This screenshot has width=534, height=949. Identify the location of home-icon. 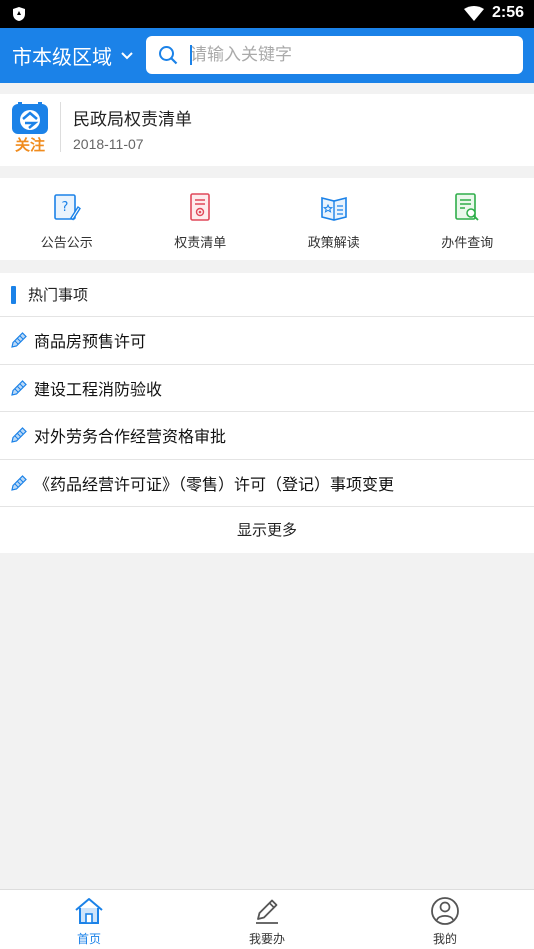
(89, 911).